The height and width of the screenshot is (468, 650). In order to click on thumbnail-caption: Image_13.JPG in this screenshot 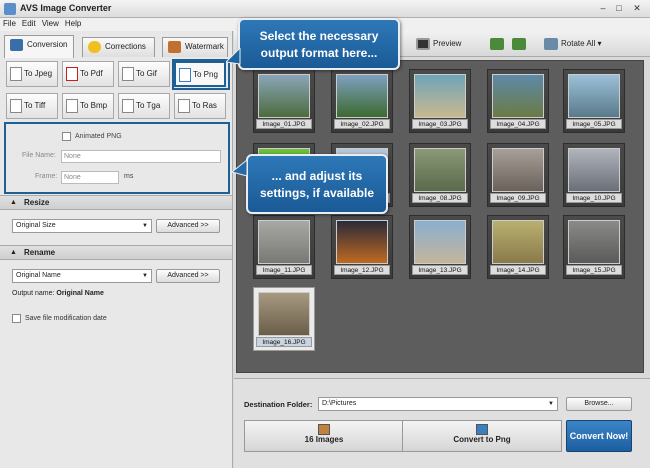, I will do `click(440, 270)`.